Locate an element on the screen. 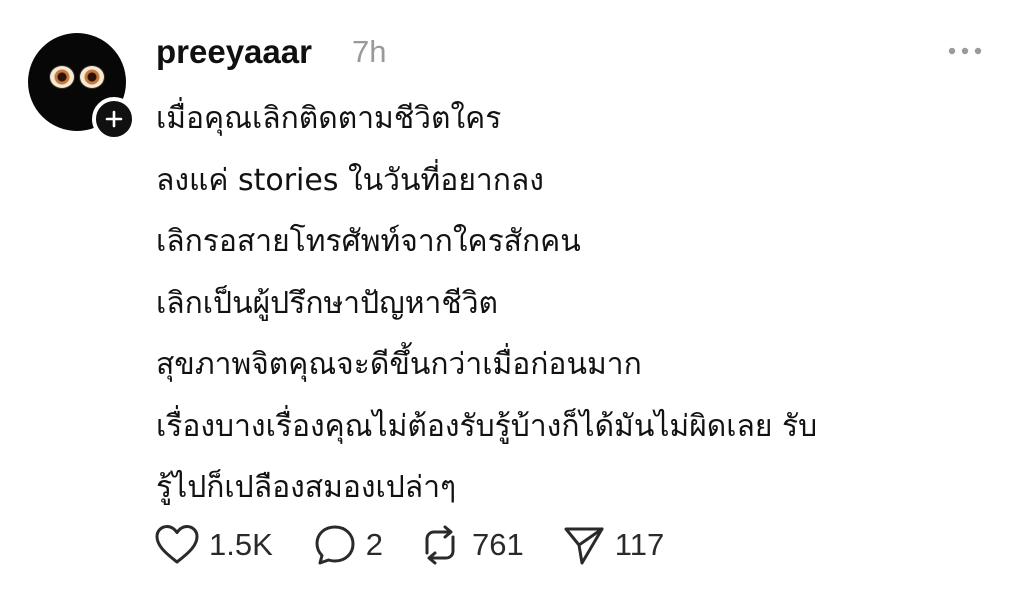 The width and height of the screenshot is (1024, 595). more-options-button is located at coordinates (965, 51).